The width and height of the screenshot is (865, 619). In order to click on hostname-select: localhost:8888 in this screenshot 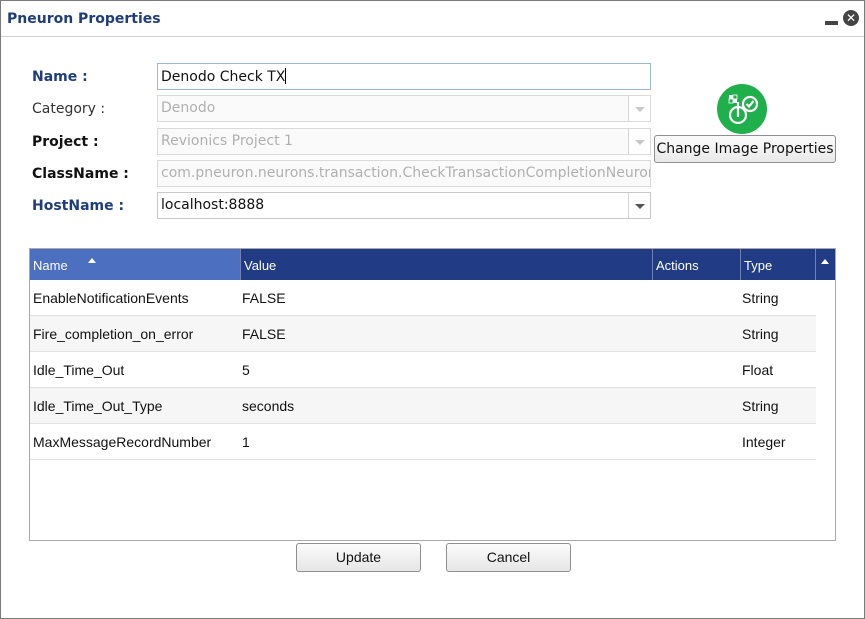, I will do `click(404, 205)`.